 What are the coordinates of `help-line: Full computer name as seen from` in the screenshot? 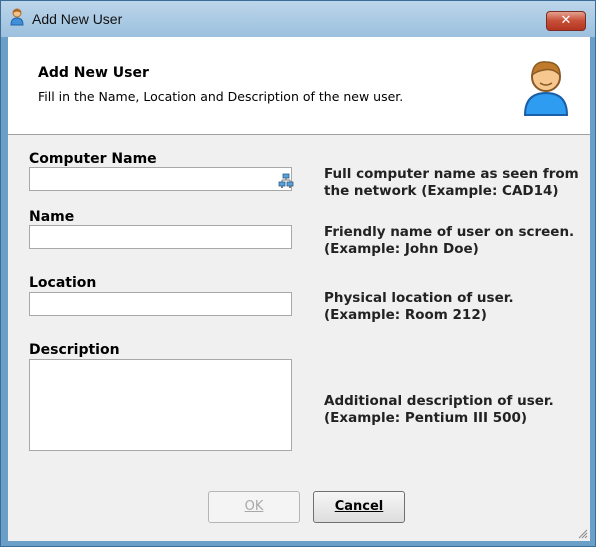 It's located at (451, 174).